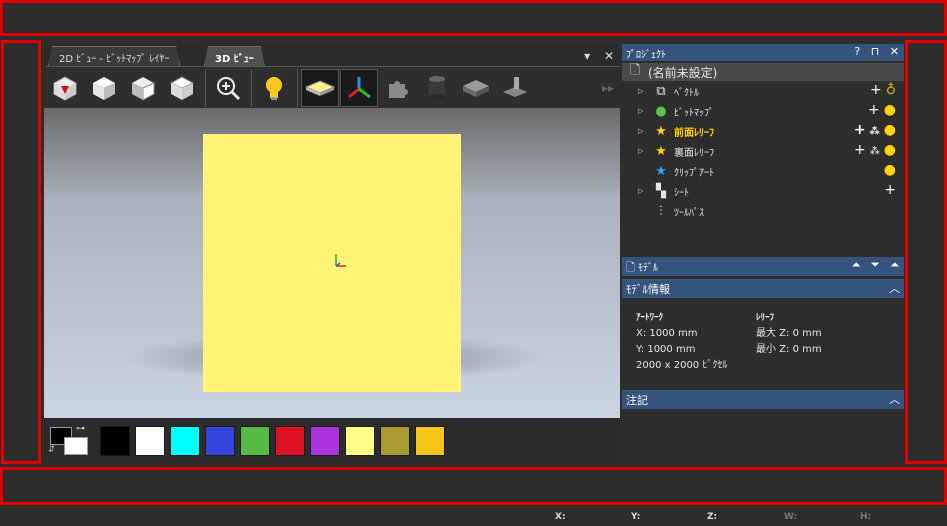 This screenshot has width=947, height=526. I want to click on relief-min-z: 最小 Z: 0 mm, so click(789, 349).